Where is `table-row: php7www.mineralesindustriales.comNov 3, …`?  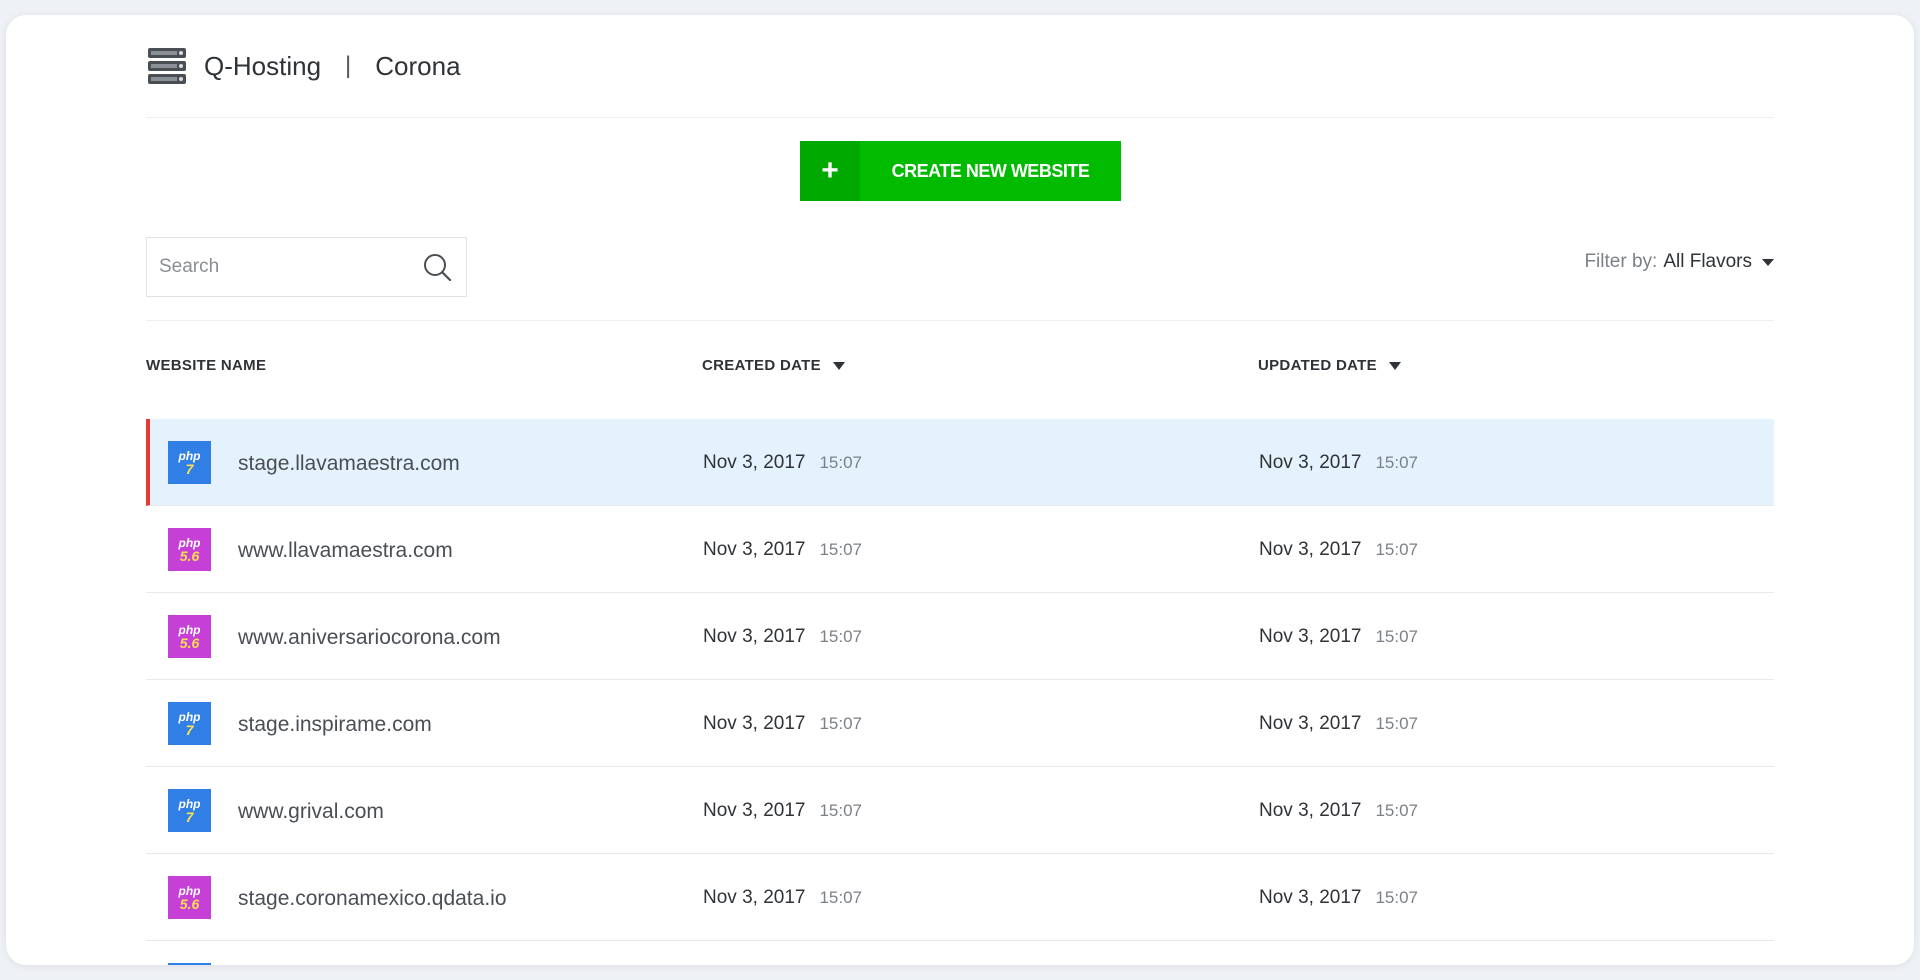
table-row: php7www.mineralesindustriales.comNov 3, … is located at coordinates (960, 953).